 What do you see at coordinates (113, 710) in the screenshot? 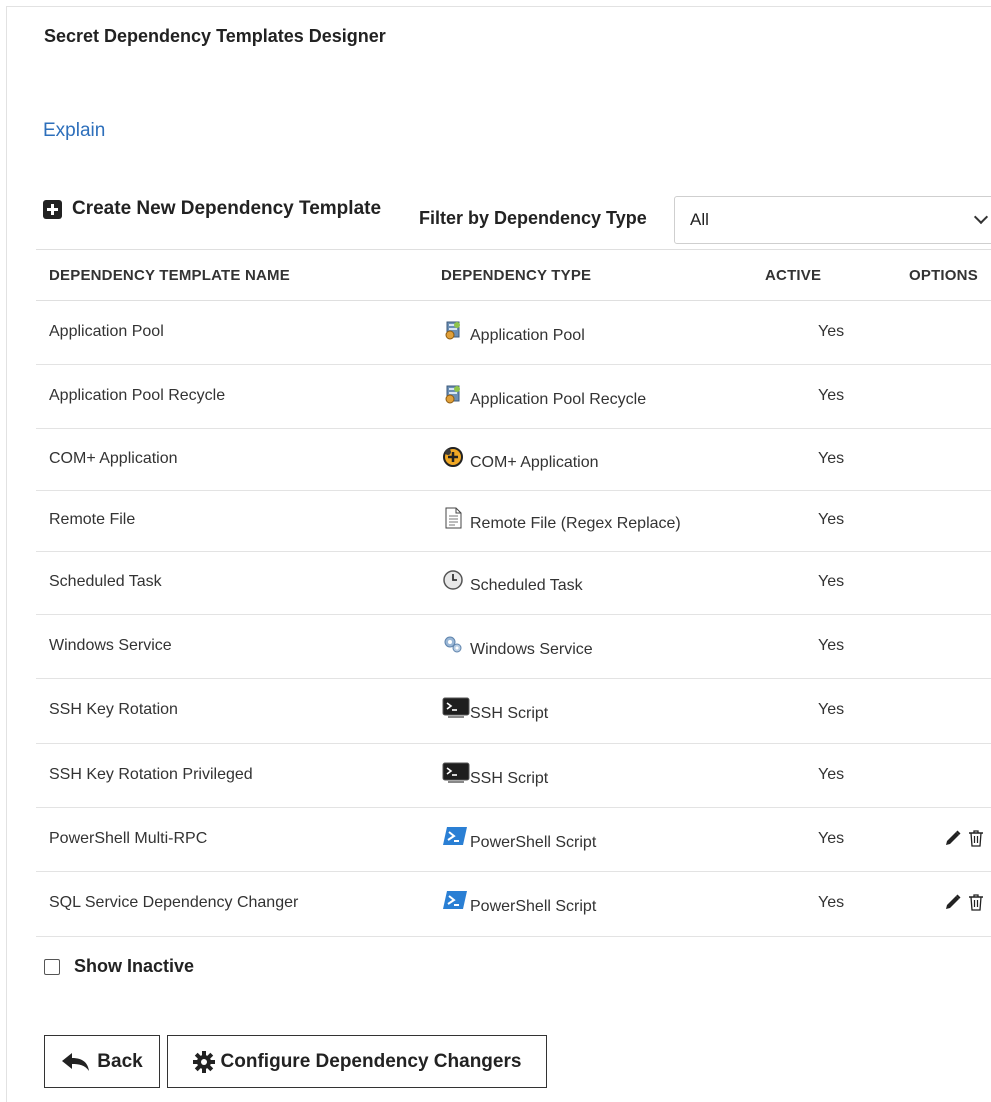
I see `template-name: SSH Key Rotation` at bounding box center [113, 710].